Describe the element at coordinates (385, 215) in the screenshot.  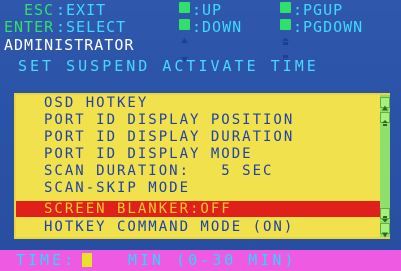
I see `page-down-scroll-icon` at that location.